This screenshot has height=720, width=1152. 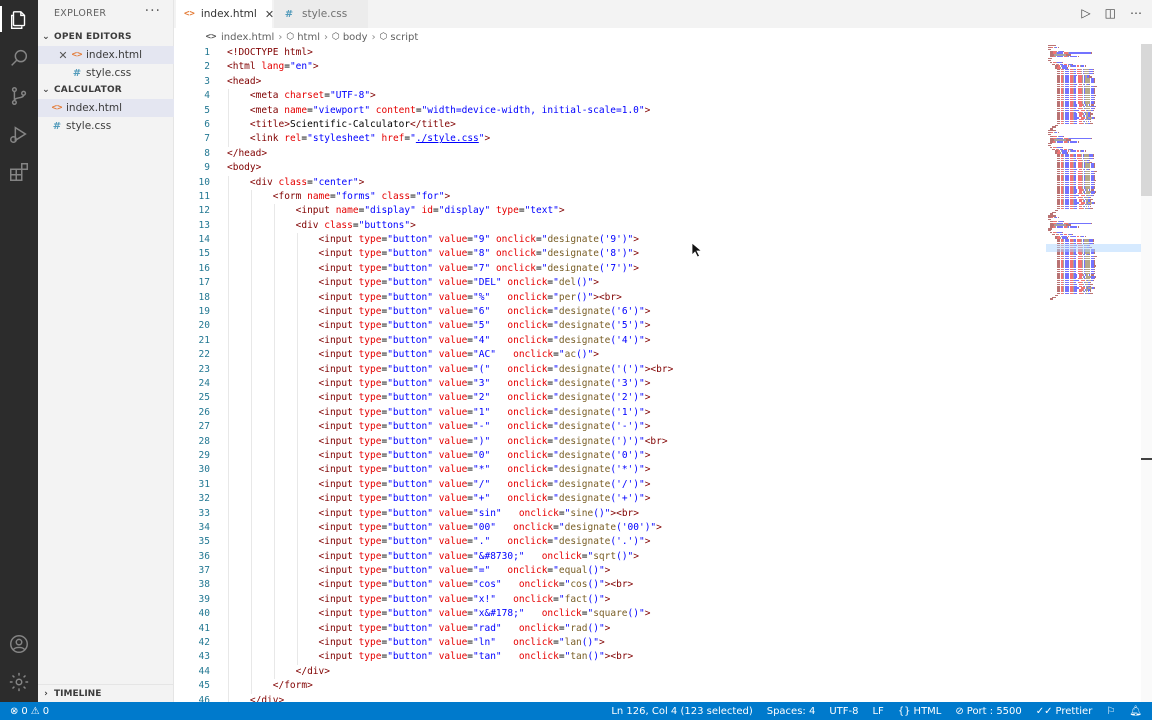 I want to click on open-editor-item-index-html: ✕ <> index.html, so click(x=106, y=55).